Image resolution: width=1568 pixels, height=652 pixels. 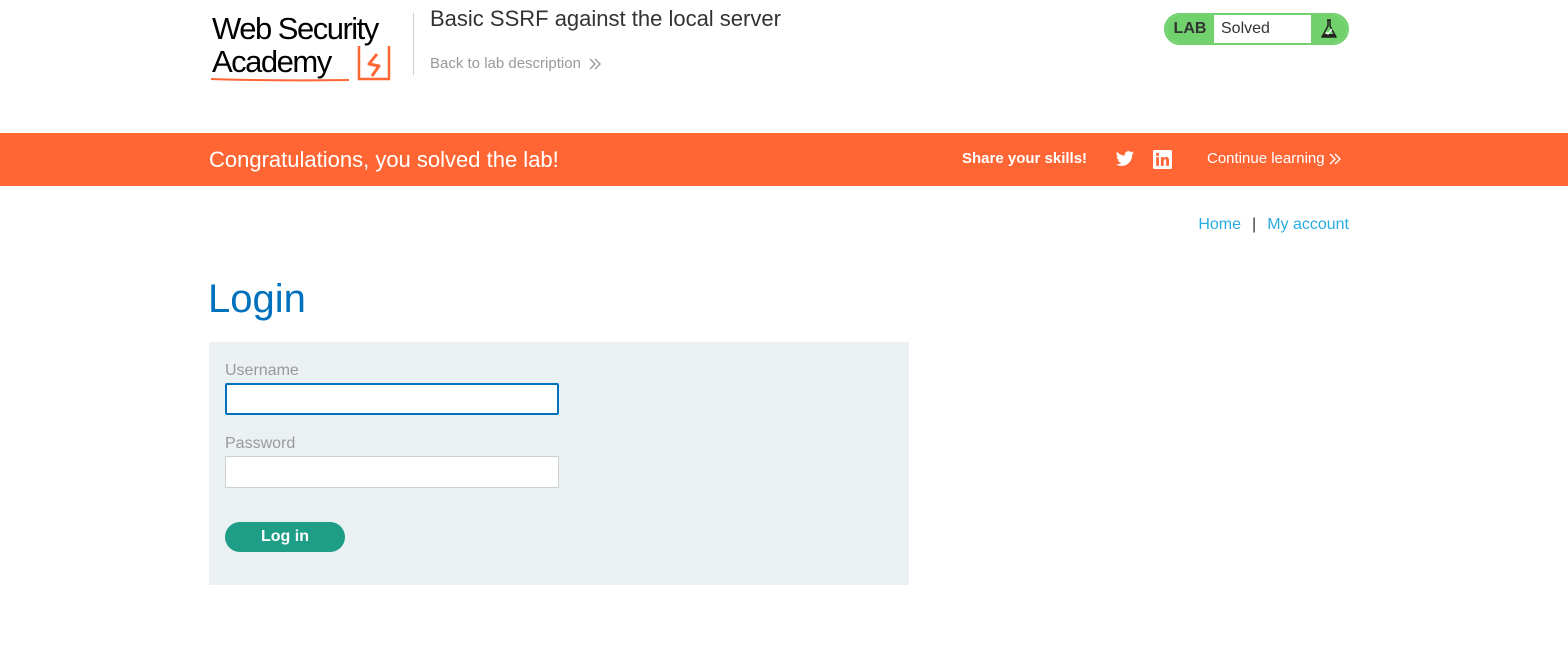 I want to click on my-account-link: My account, so click(x=1308, y=225).